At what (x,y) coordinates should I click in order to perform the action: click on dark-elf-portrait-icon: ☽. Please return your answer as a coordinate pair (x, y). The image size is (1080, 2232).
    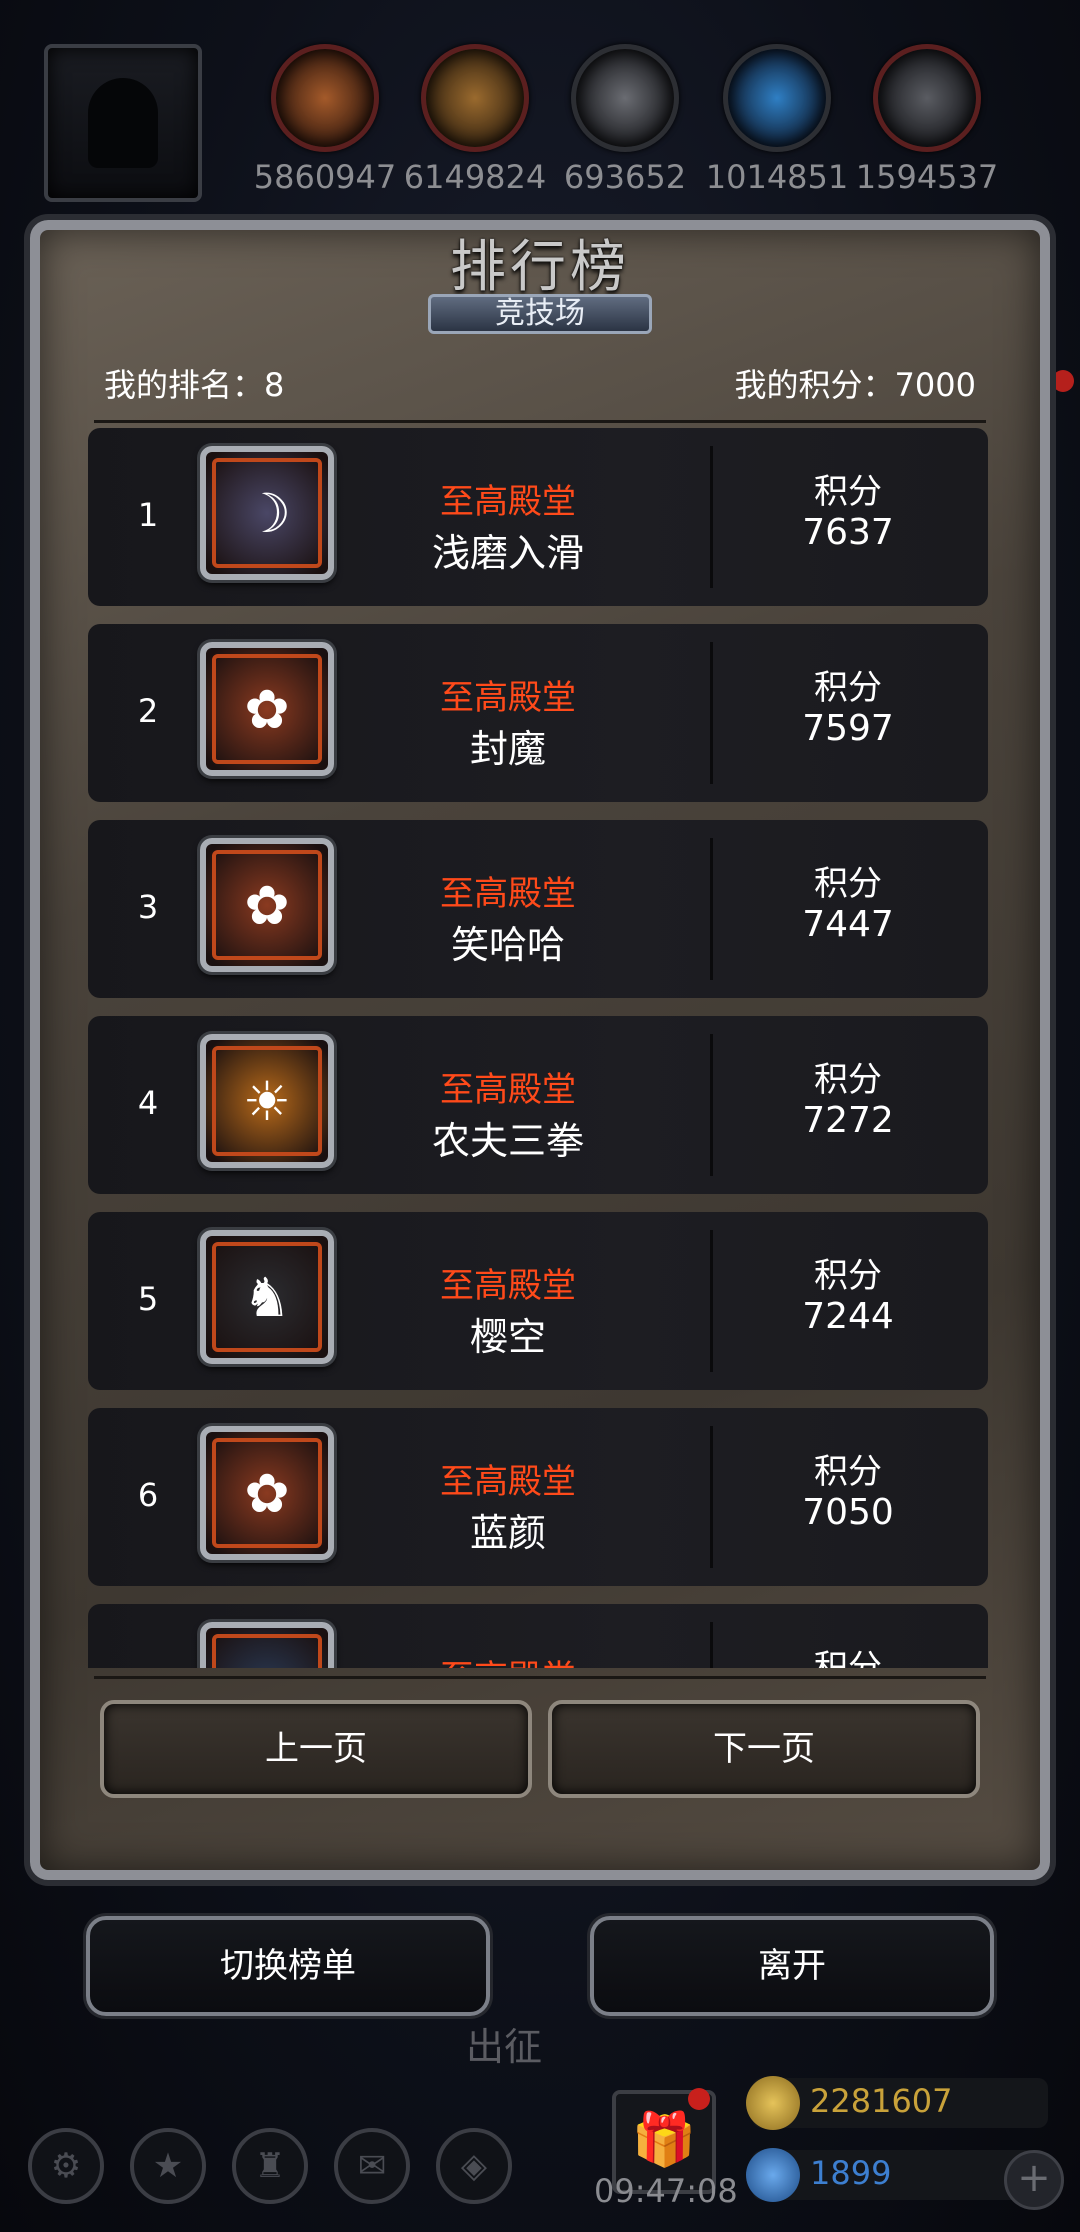
    Looking at the image, I should click on (267, 513).